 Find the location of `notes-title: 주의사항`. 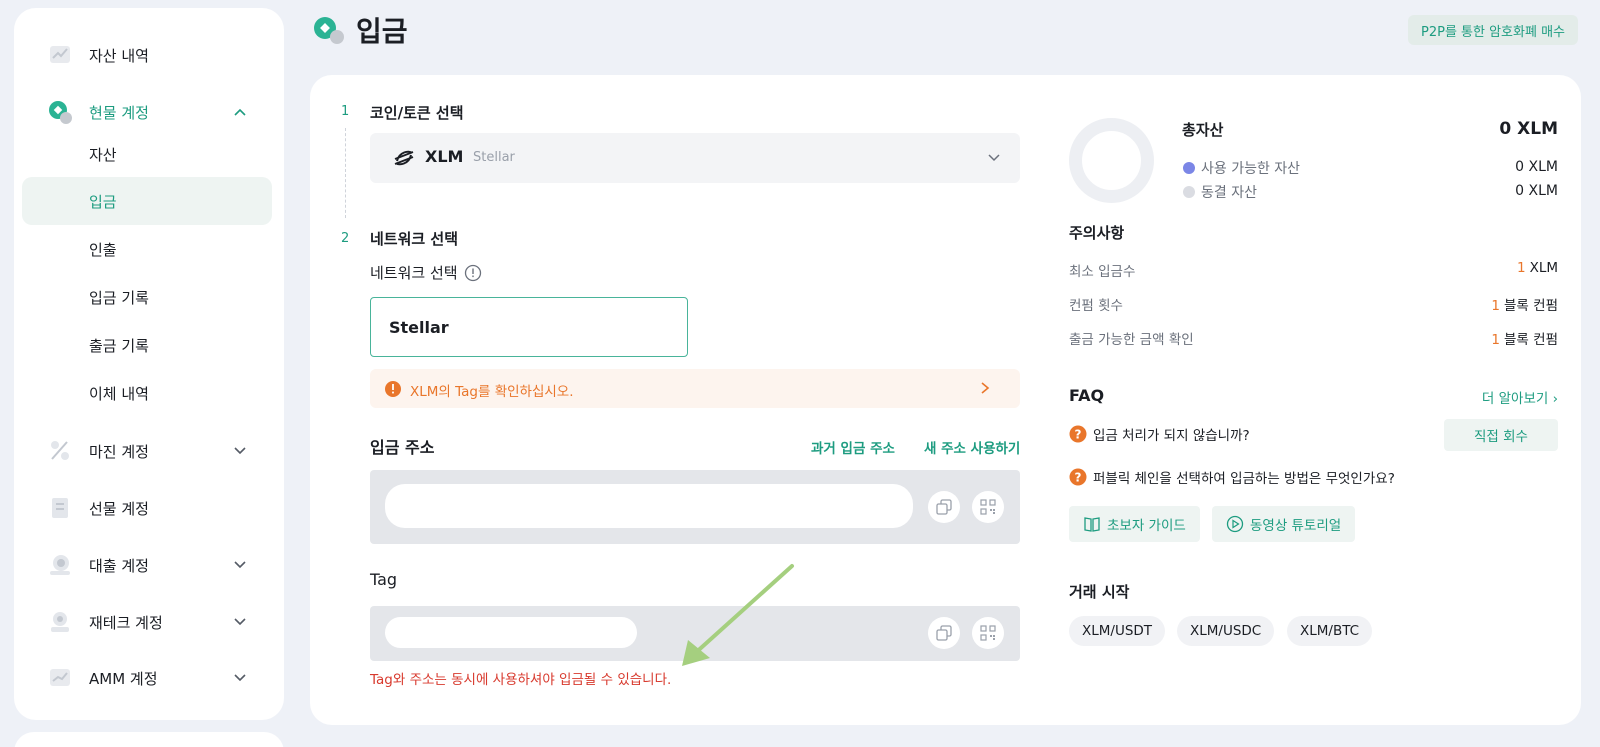

notes-title: 주의사항 is located at coordinates (1097, 233).